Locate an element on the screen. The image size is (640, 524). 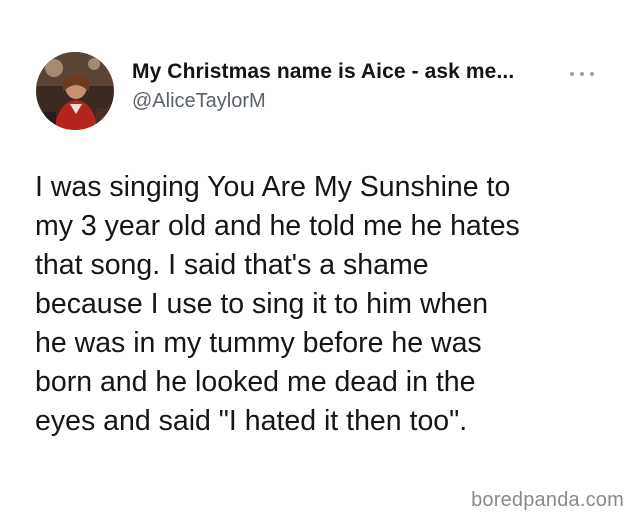
avatar-photo is located at coordinates (75, 91).